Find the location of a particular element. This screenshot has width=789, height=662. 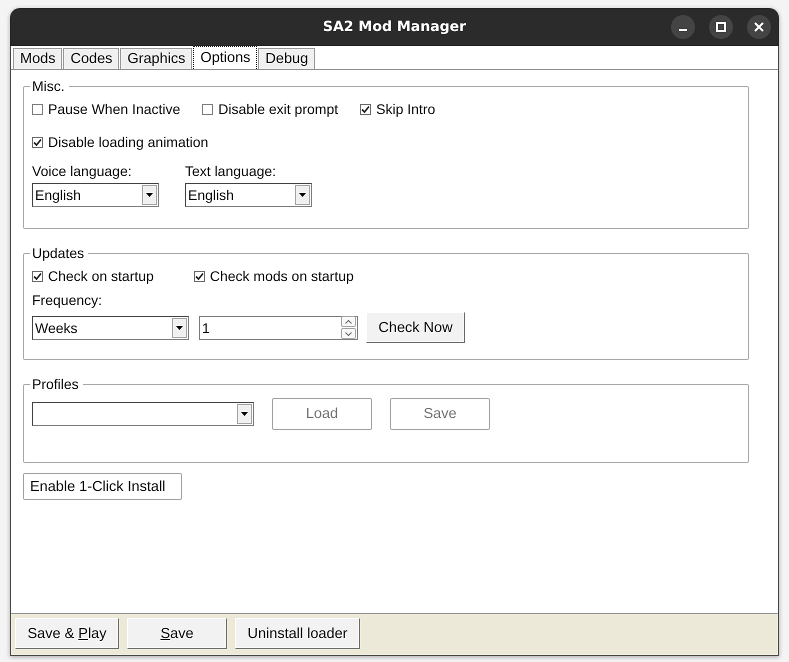

checkbox-label: Disable exit prompt is located at coordinates (278, 109).